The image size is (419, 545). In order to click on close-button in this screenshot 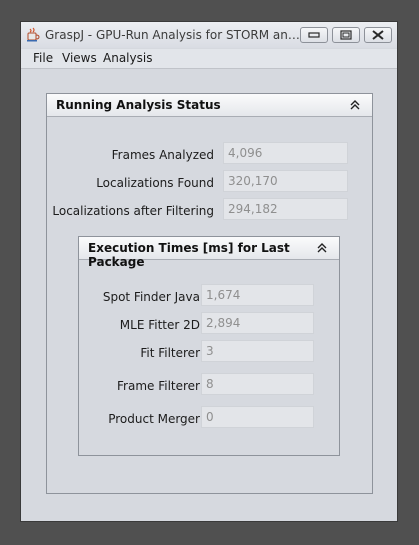, I will do `click(378, 35)`.